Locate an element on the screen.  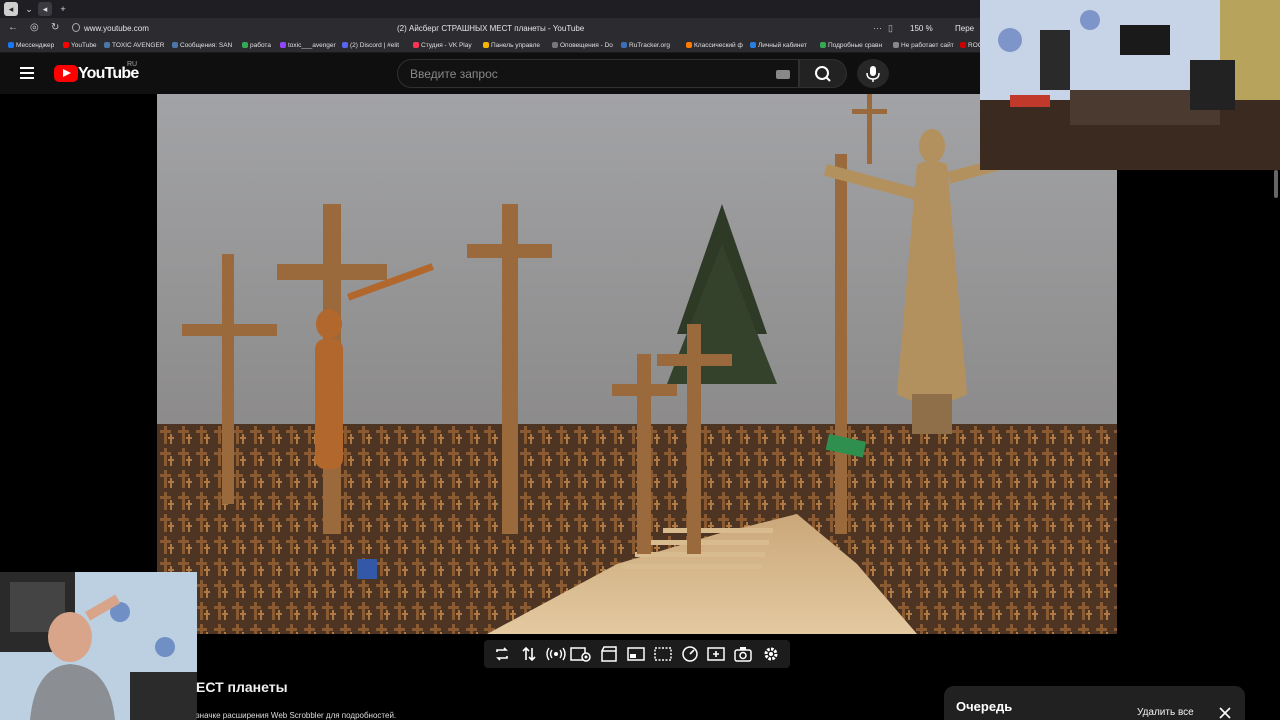
webcam-room is located at coordinates (1130, 85).